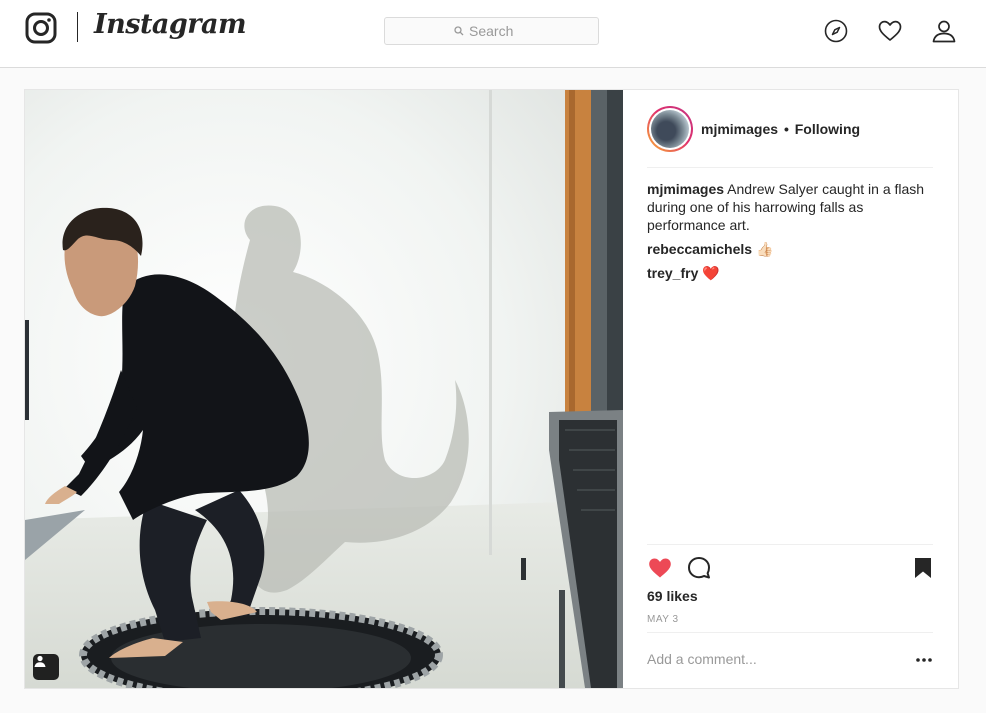 Image resolution: width=986 pixels, height=713 pixels. Describe the element at coordinates (944, 31) in the screenshot. I see `profile-icon` at that location.